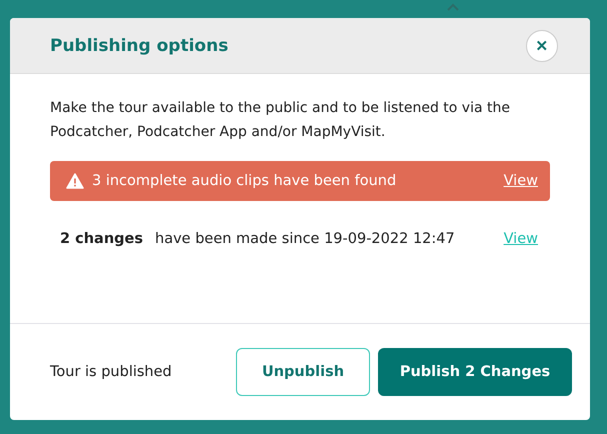 The image size is (607, 434). Describe the element at coordinates (139, 46) in the screenshot. I see `dialog-title: Publishing options` at that location.